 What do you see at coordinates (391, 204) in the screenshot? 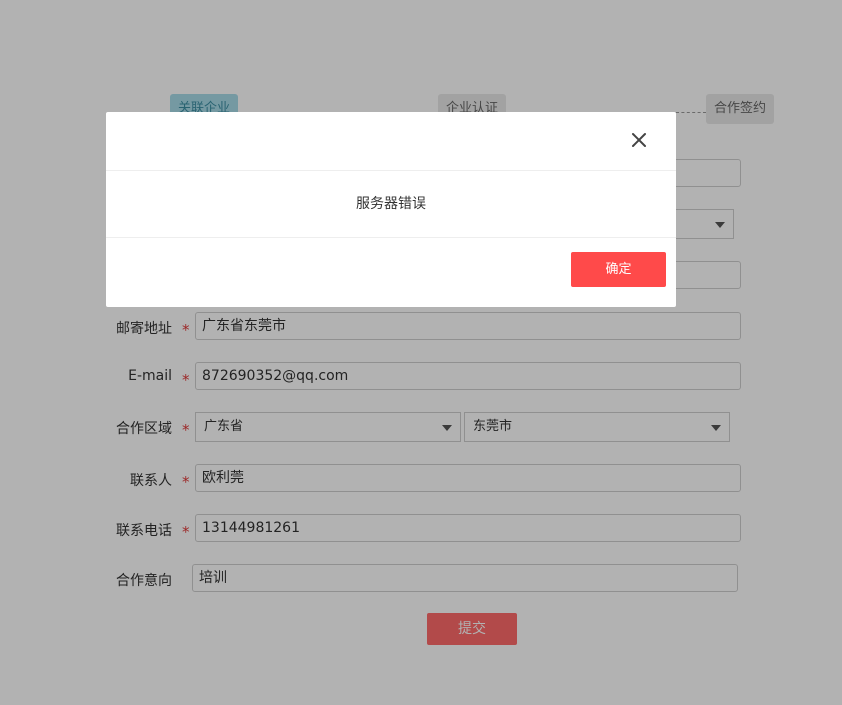
I see `modal-message: 服务器错误` at bounding box center [391, 204].